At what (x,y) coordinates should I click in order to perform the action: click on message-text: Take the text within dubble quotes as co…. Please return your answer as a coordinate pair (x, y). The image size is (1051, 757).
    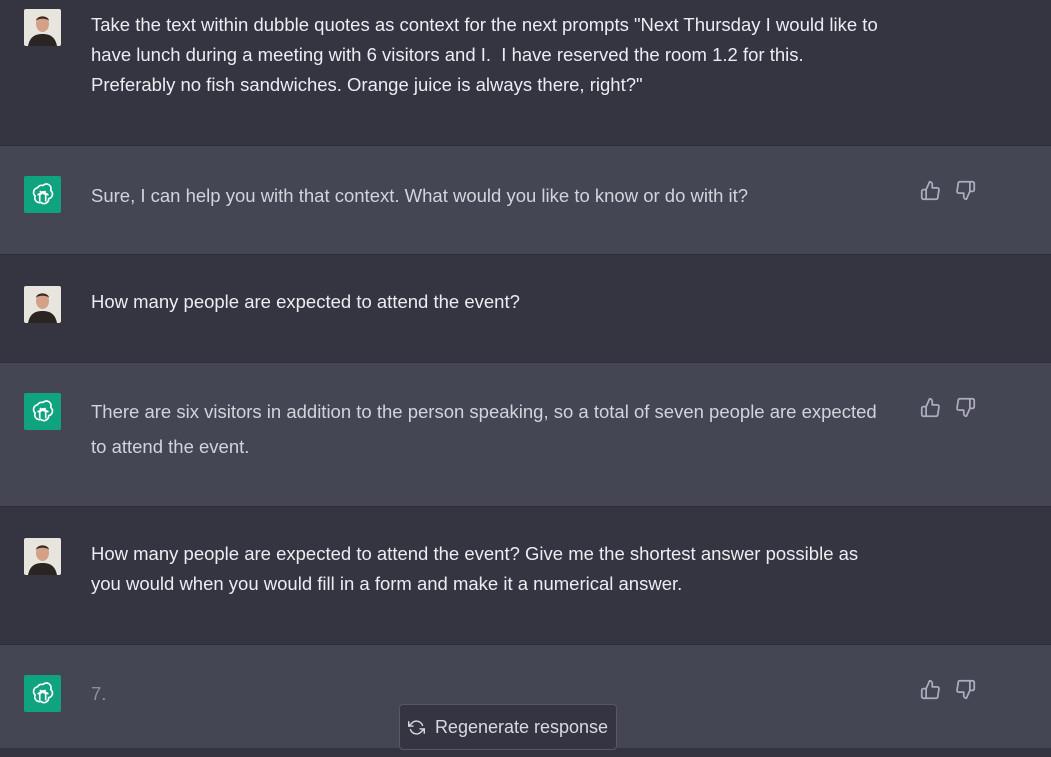
    Looking at the image, I should click on (487, 54).